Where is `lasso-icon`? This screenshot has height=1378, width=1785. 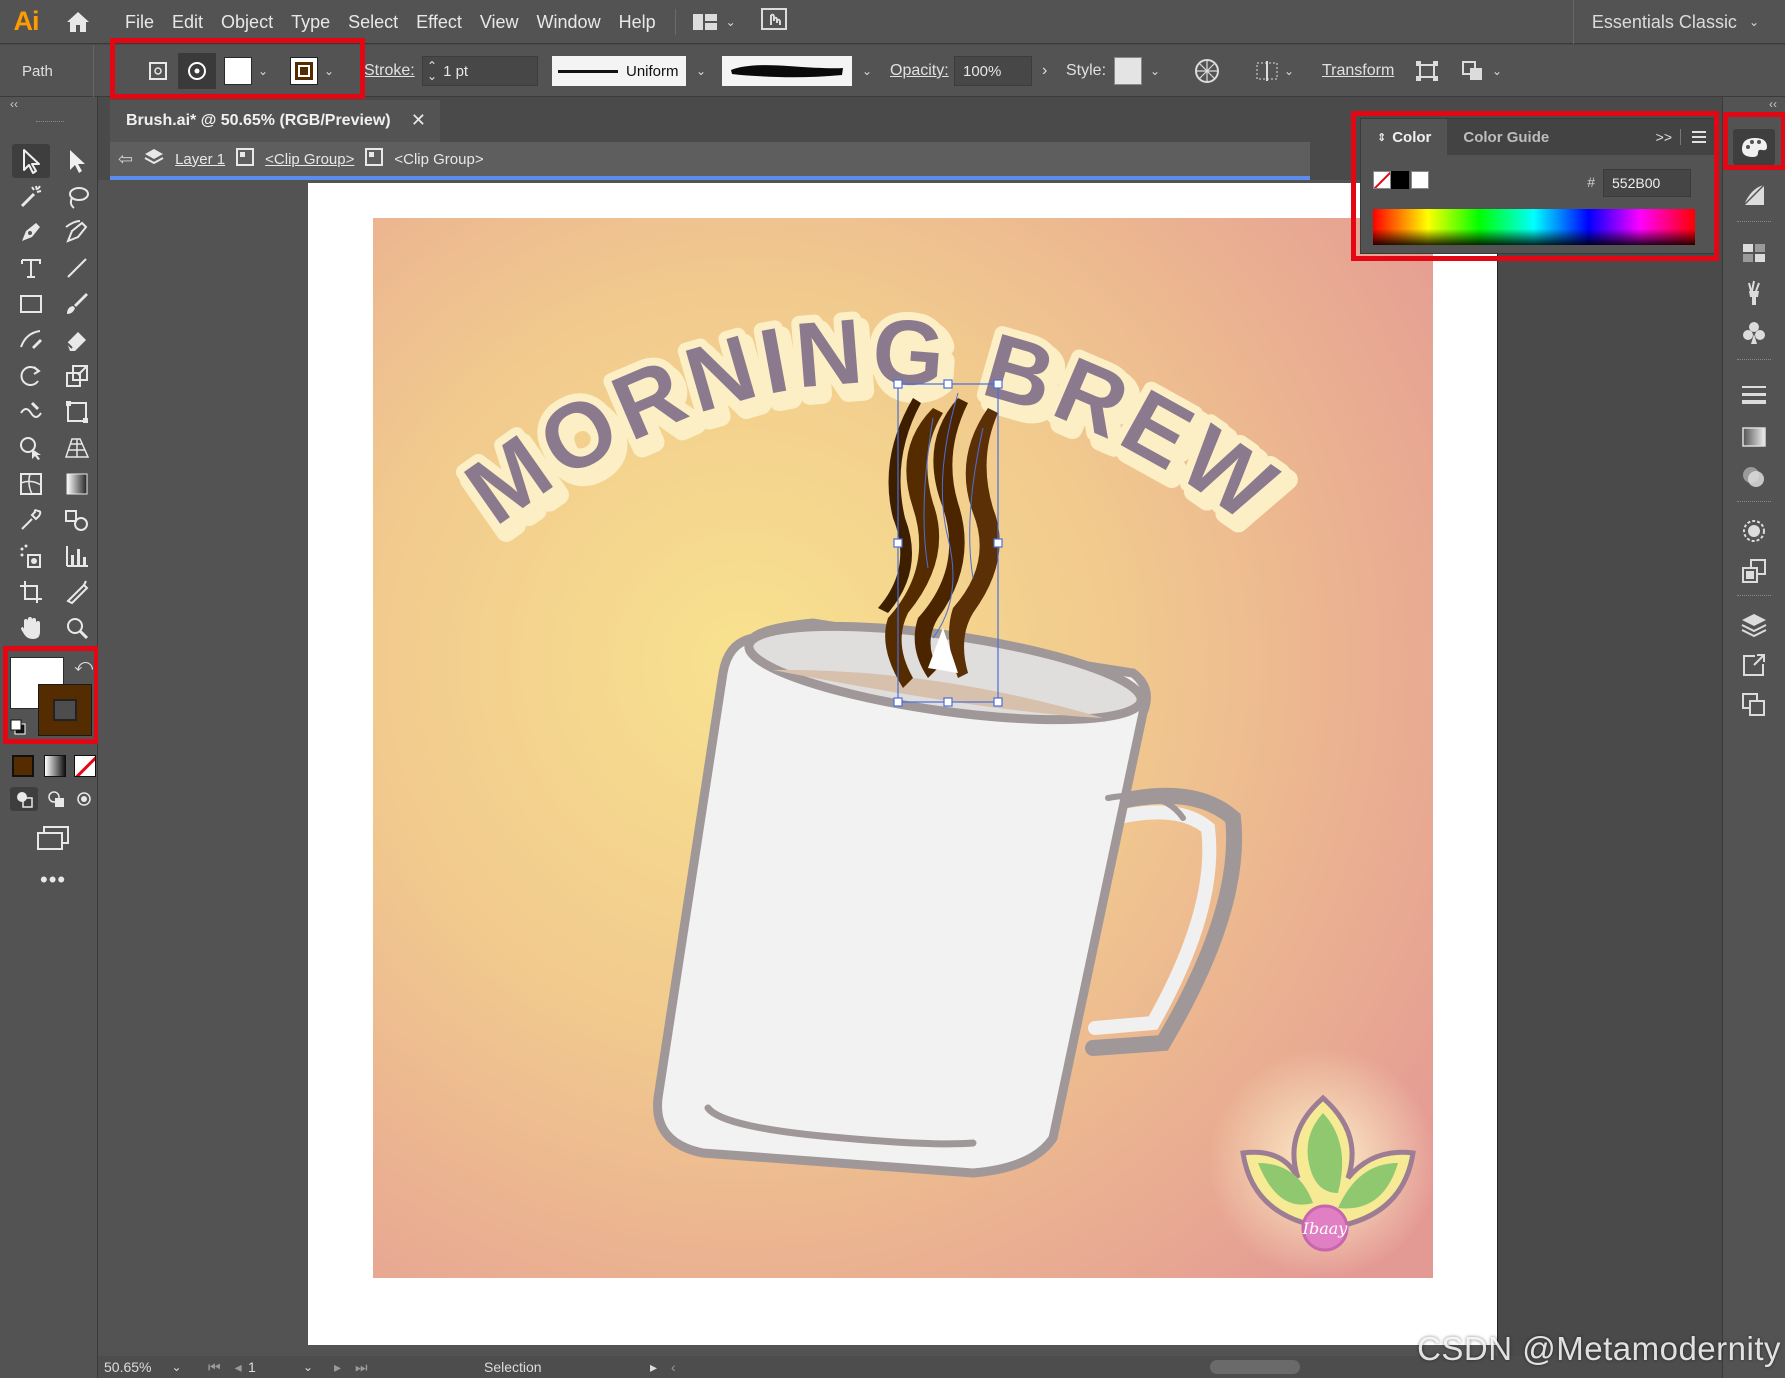
lasso-icon is located at coordinates (77, 197).